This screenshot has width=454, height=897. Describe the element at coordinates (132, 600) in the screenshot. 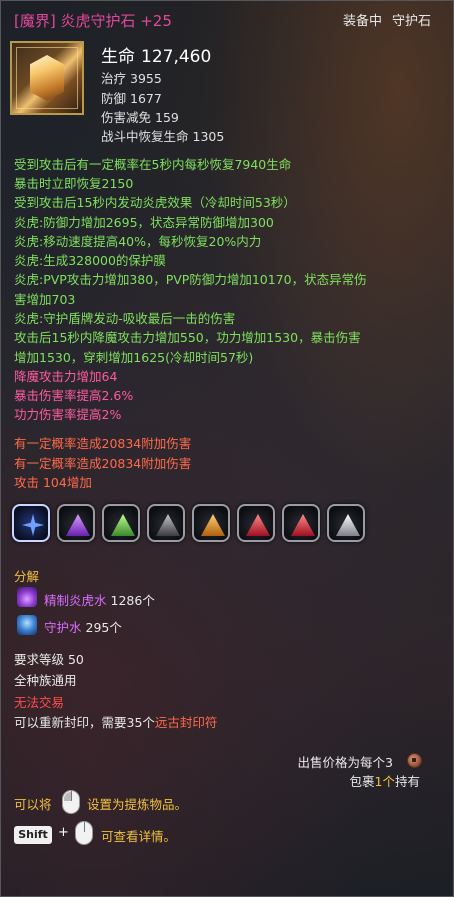

I see `material-count: 1286个` at that location.